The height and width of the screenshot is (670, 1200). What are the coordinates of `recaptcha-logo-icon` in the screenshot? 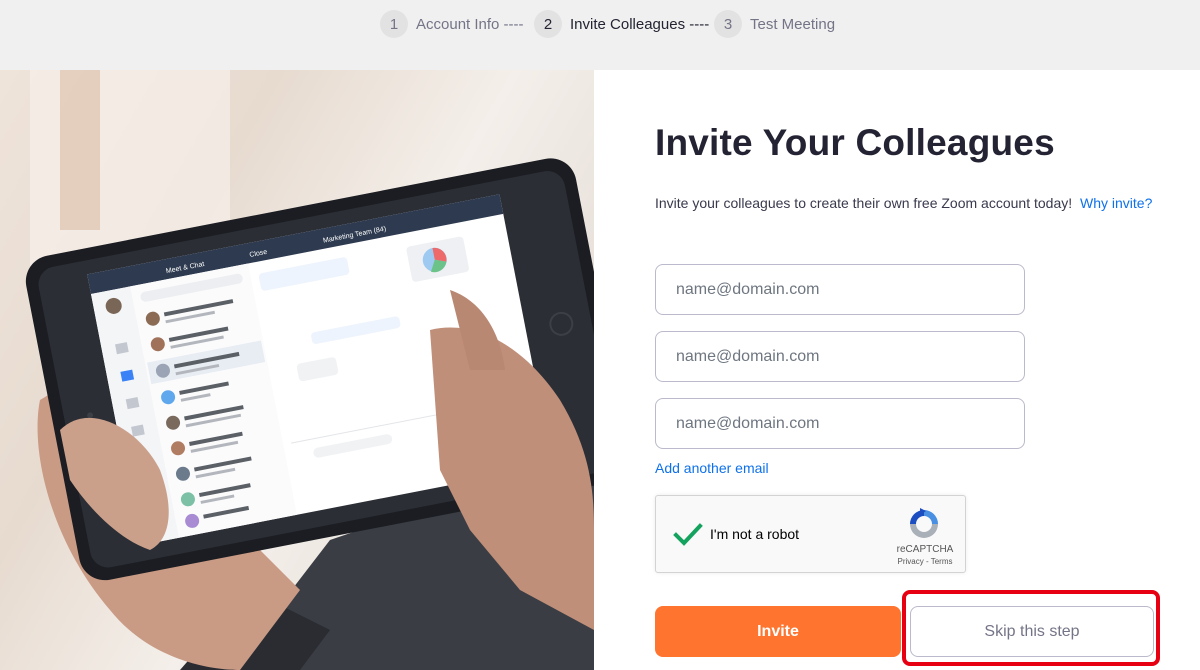 It's located at (924, 523).